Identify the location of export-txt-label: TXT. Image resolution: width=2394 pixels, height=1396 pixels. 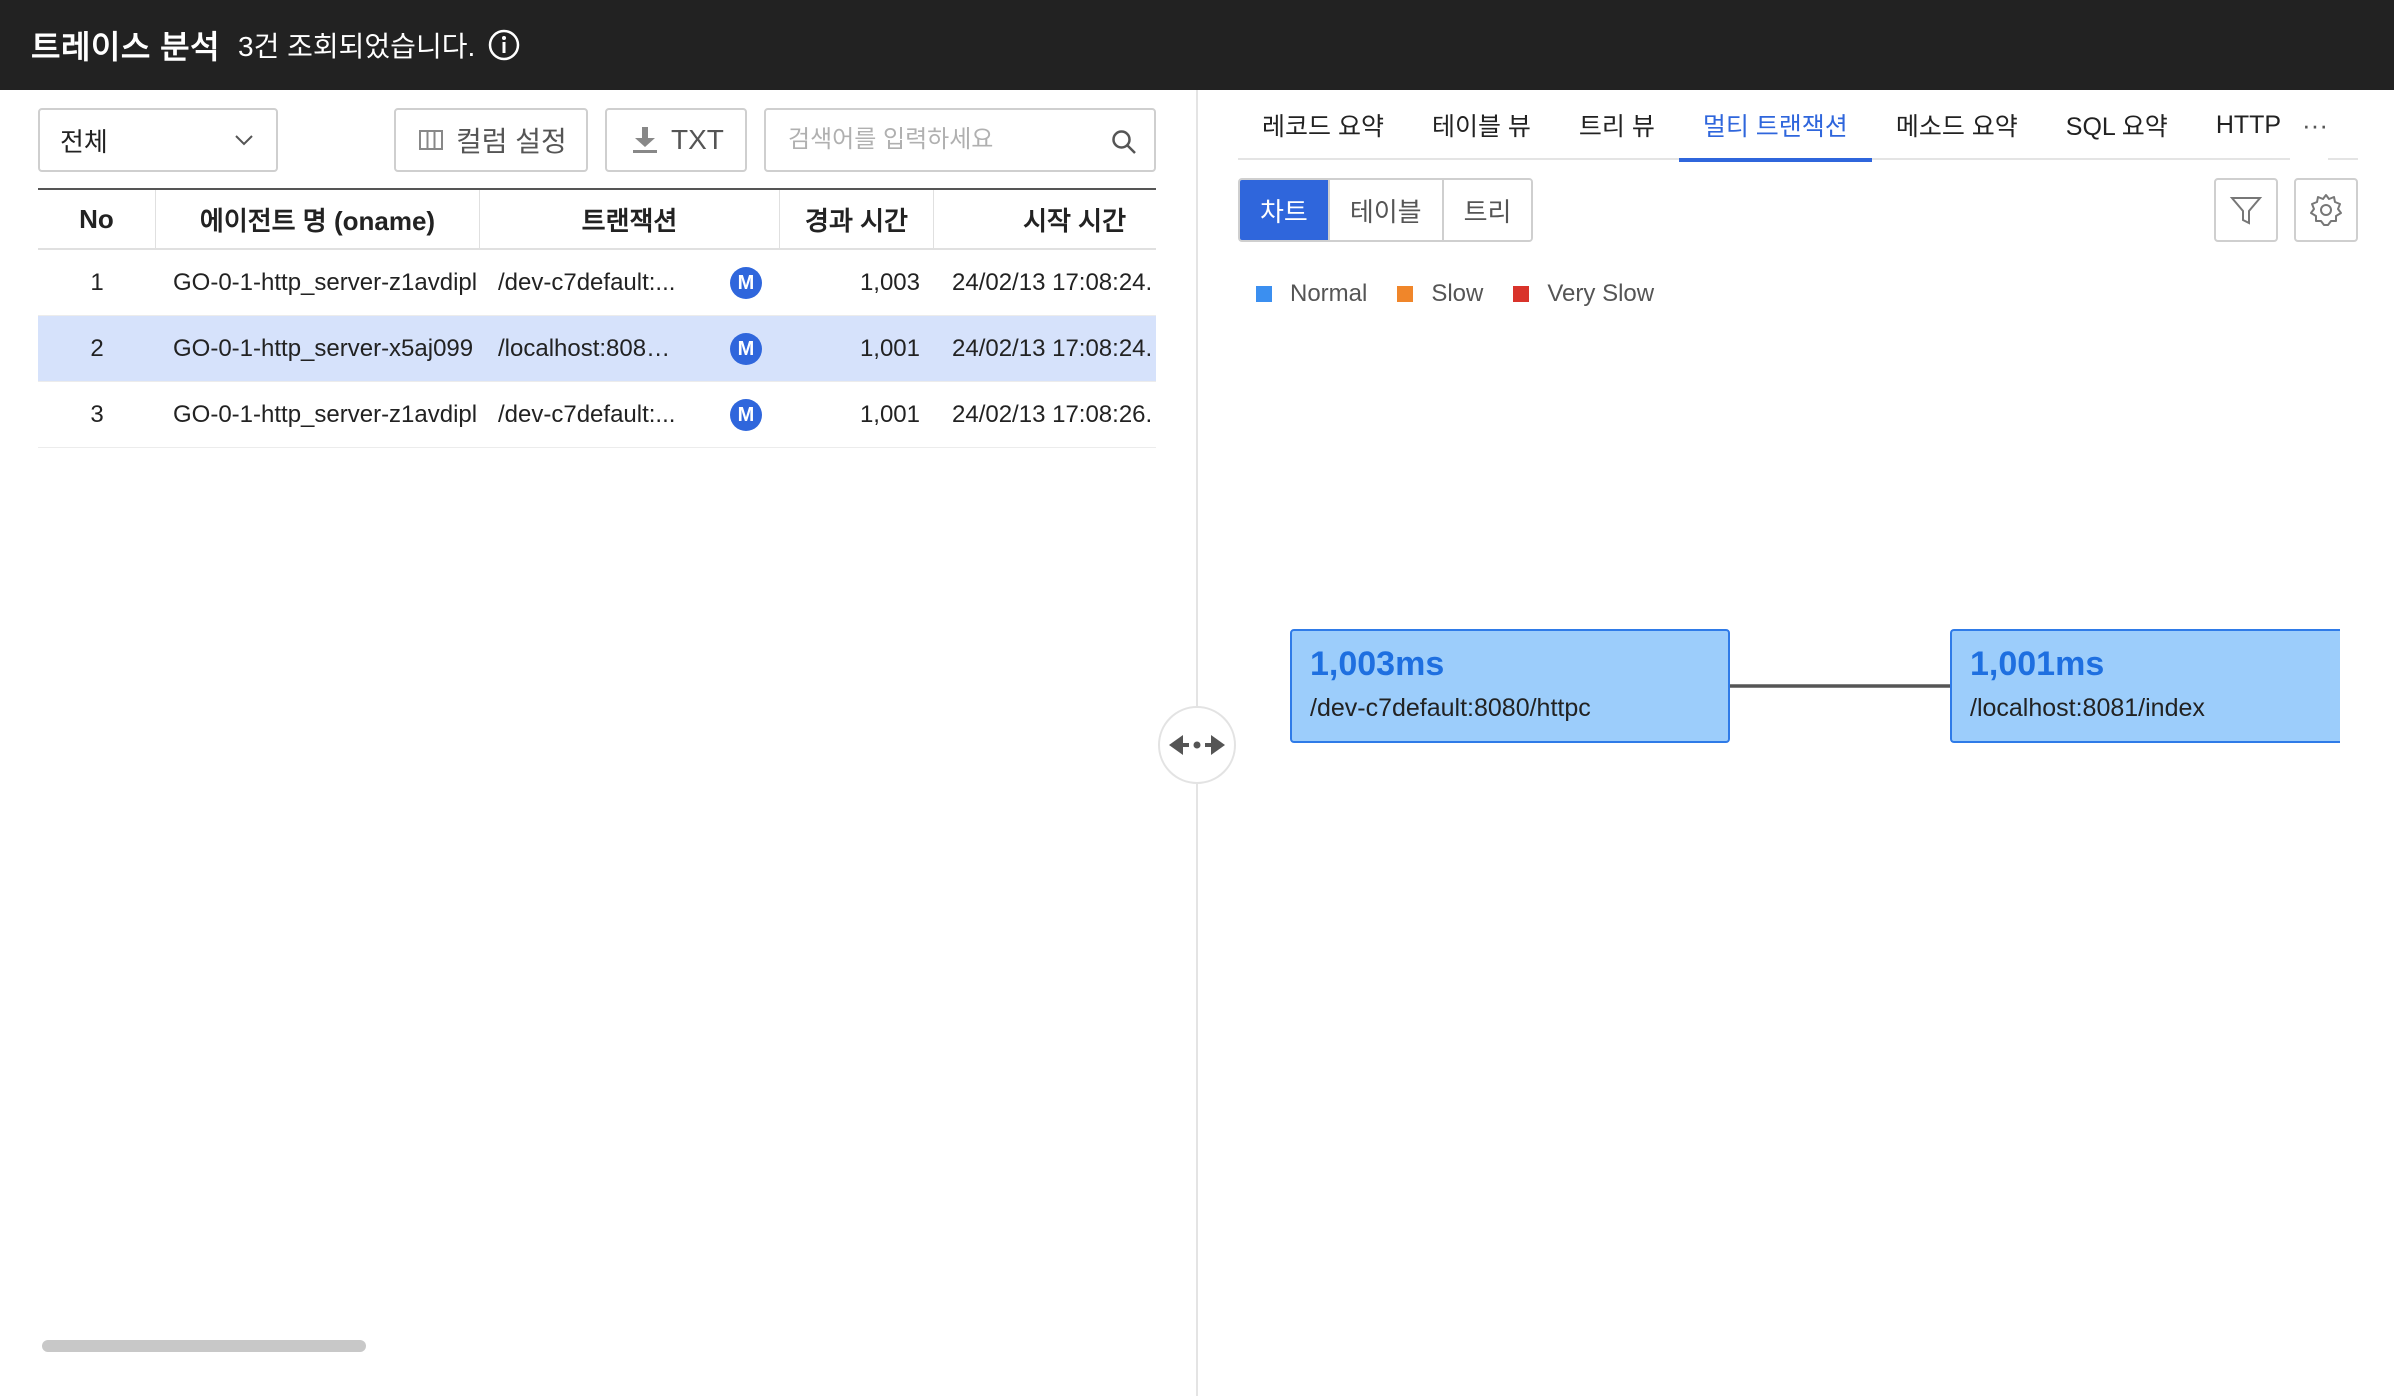
(697, 139).